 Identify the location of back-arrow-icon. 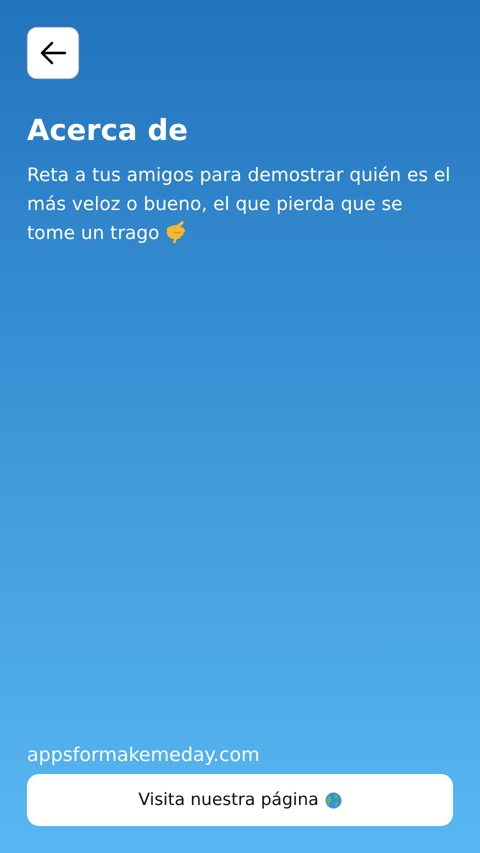
(53, 53).